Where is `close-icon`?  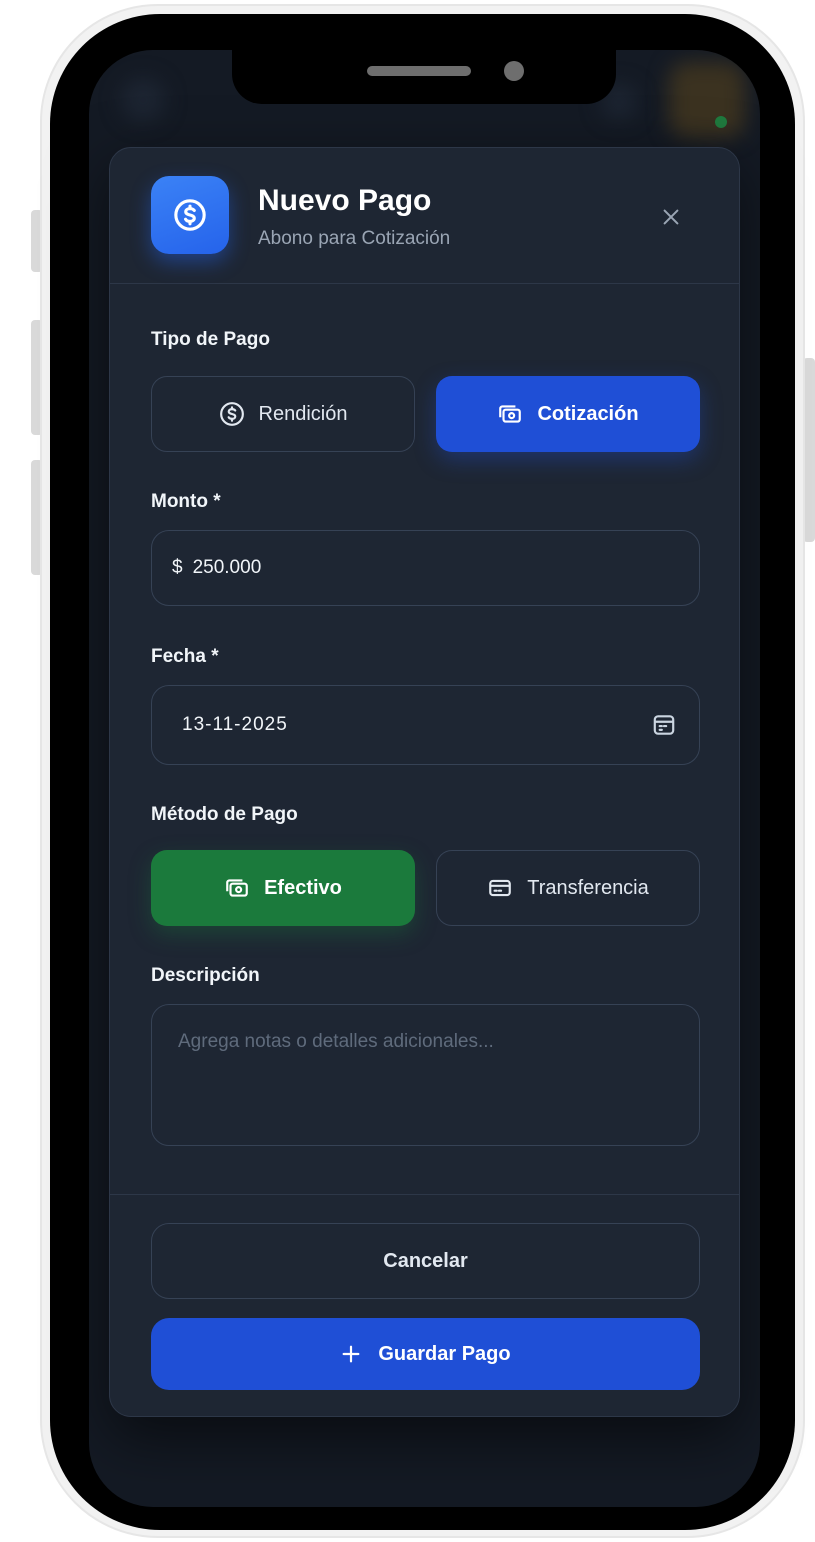 close-icon is located at coordinates (671, 217).